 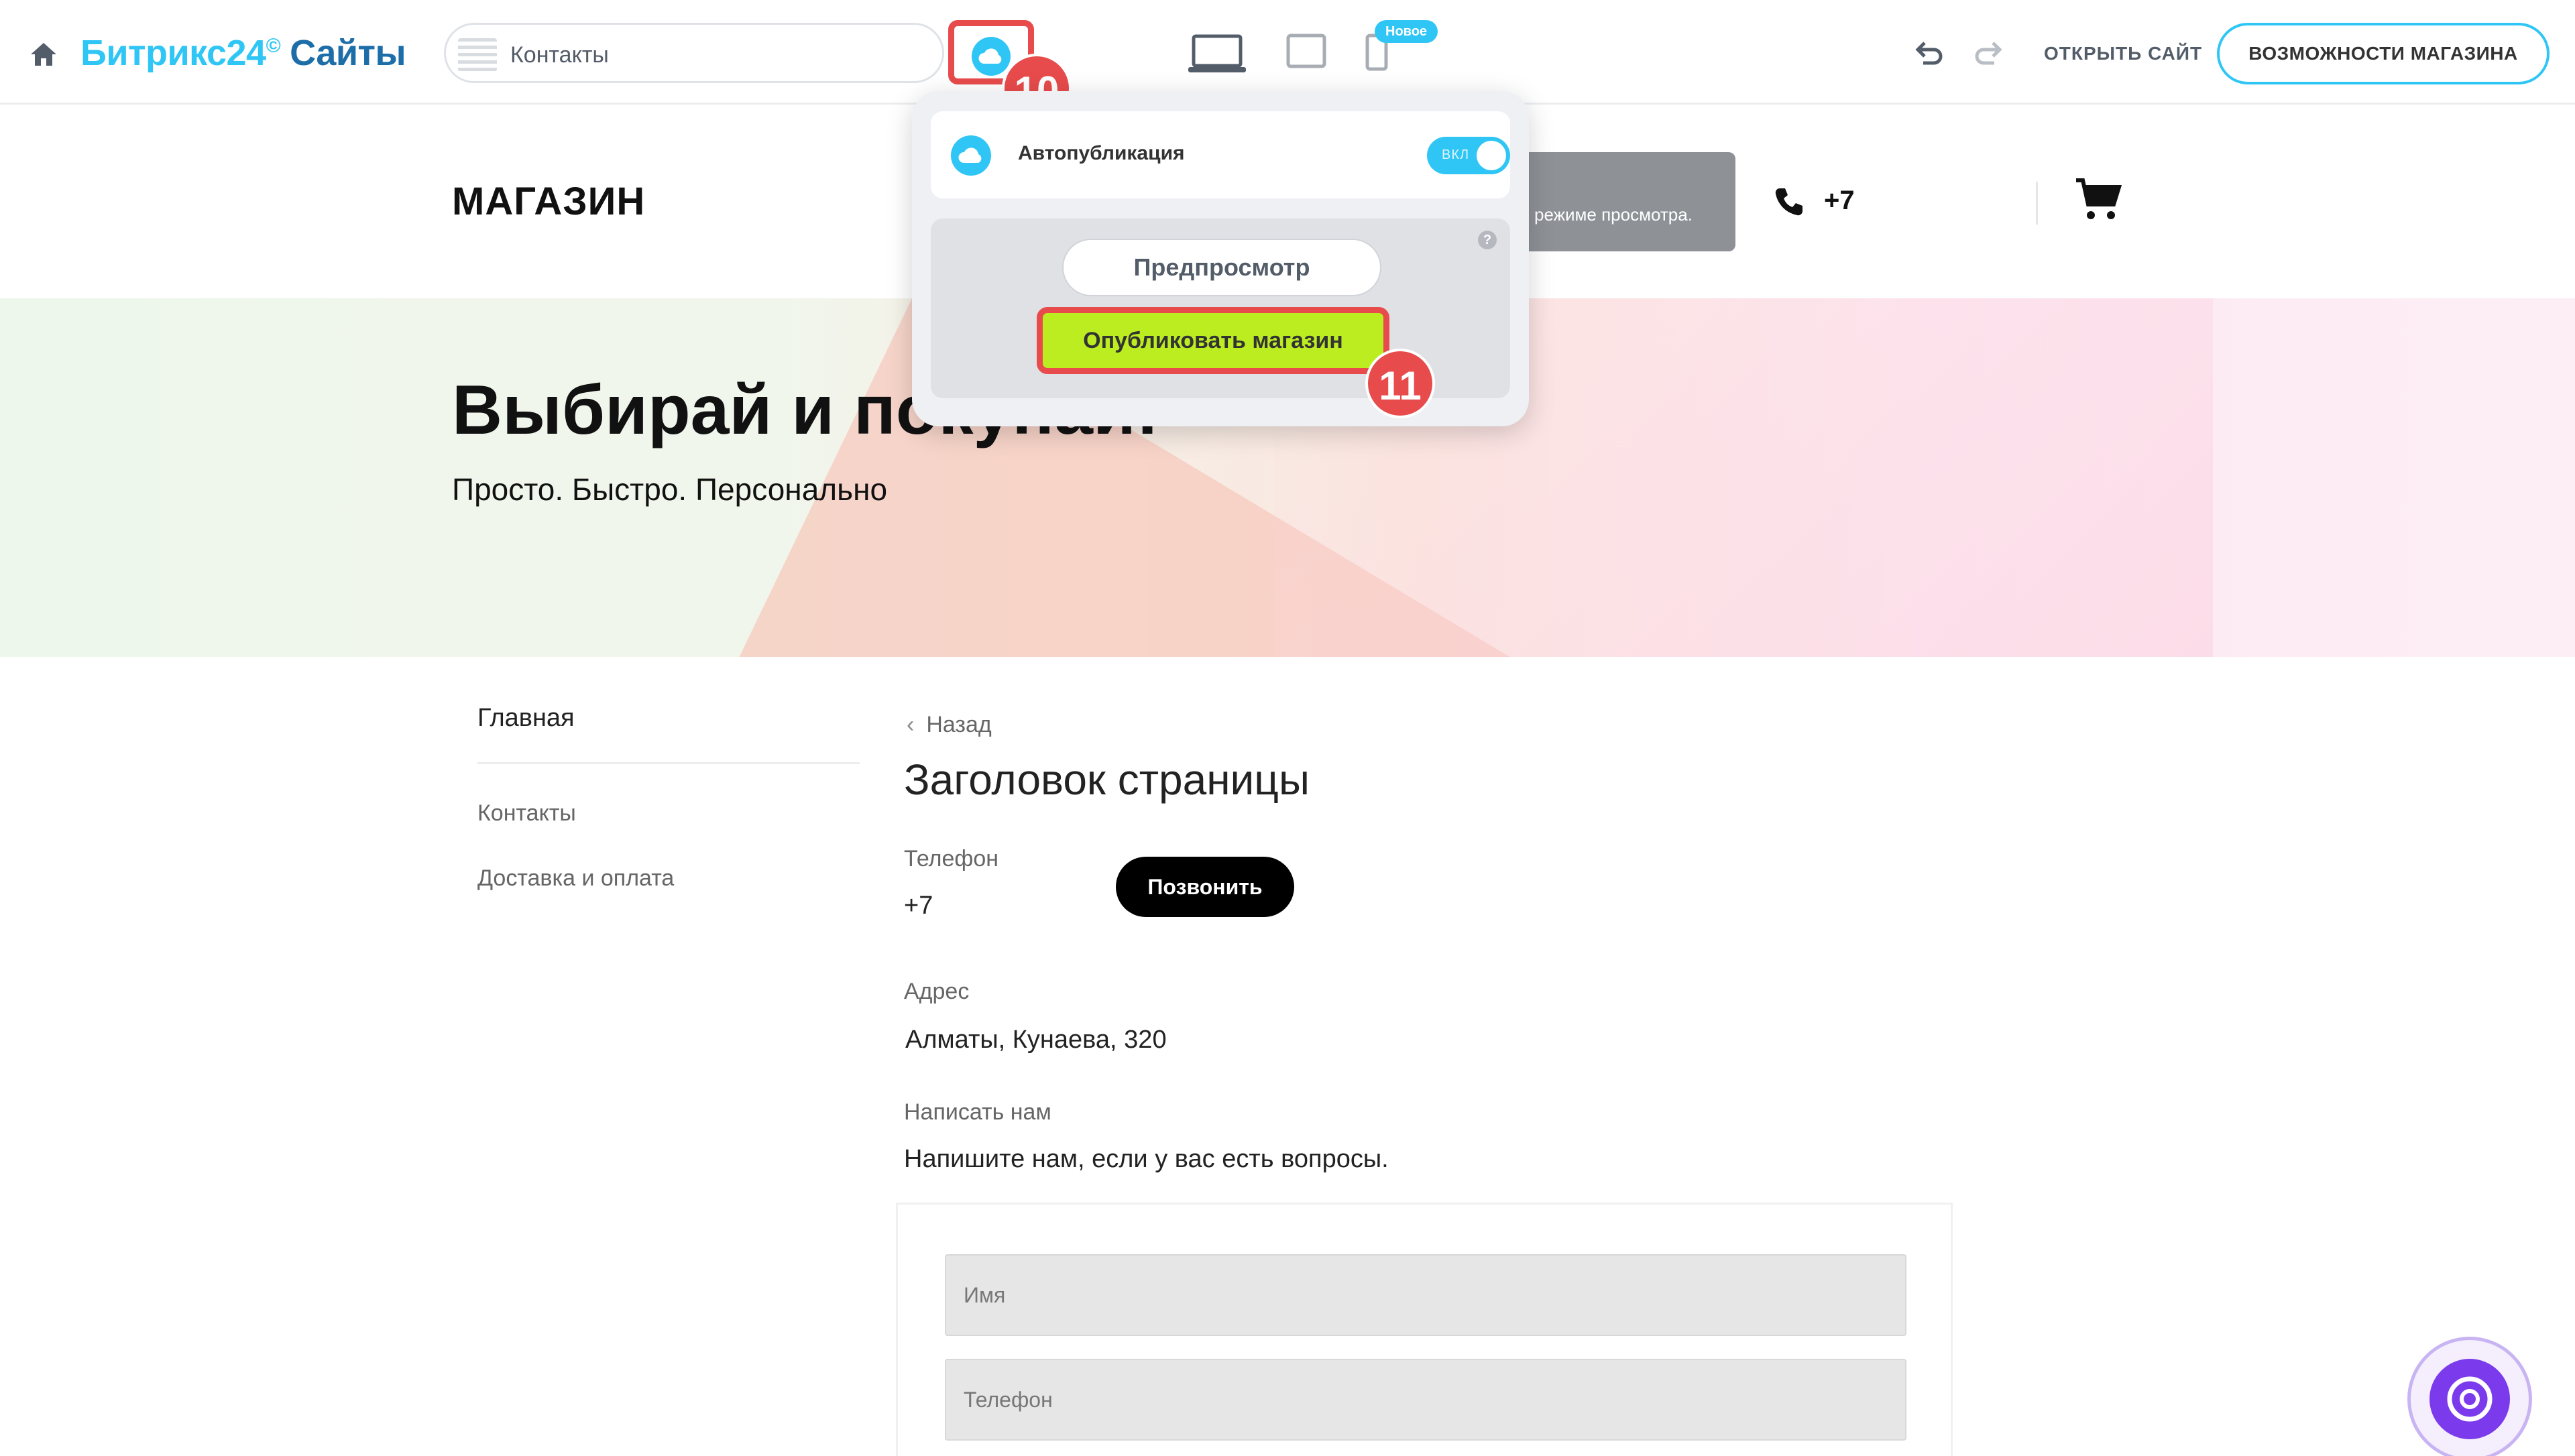 What do you see at coordinates (1788, 202) in the screenshot?
I see `phone-icon` at bounding box center [1788, 202].